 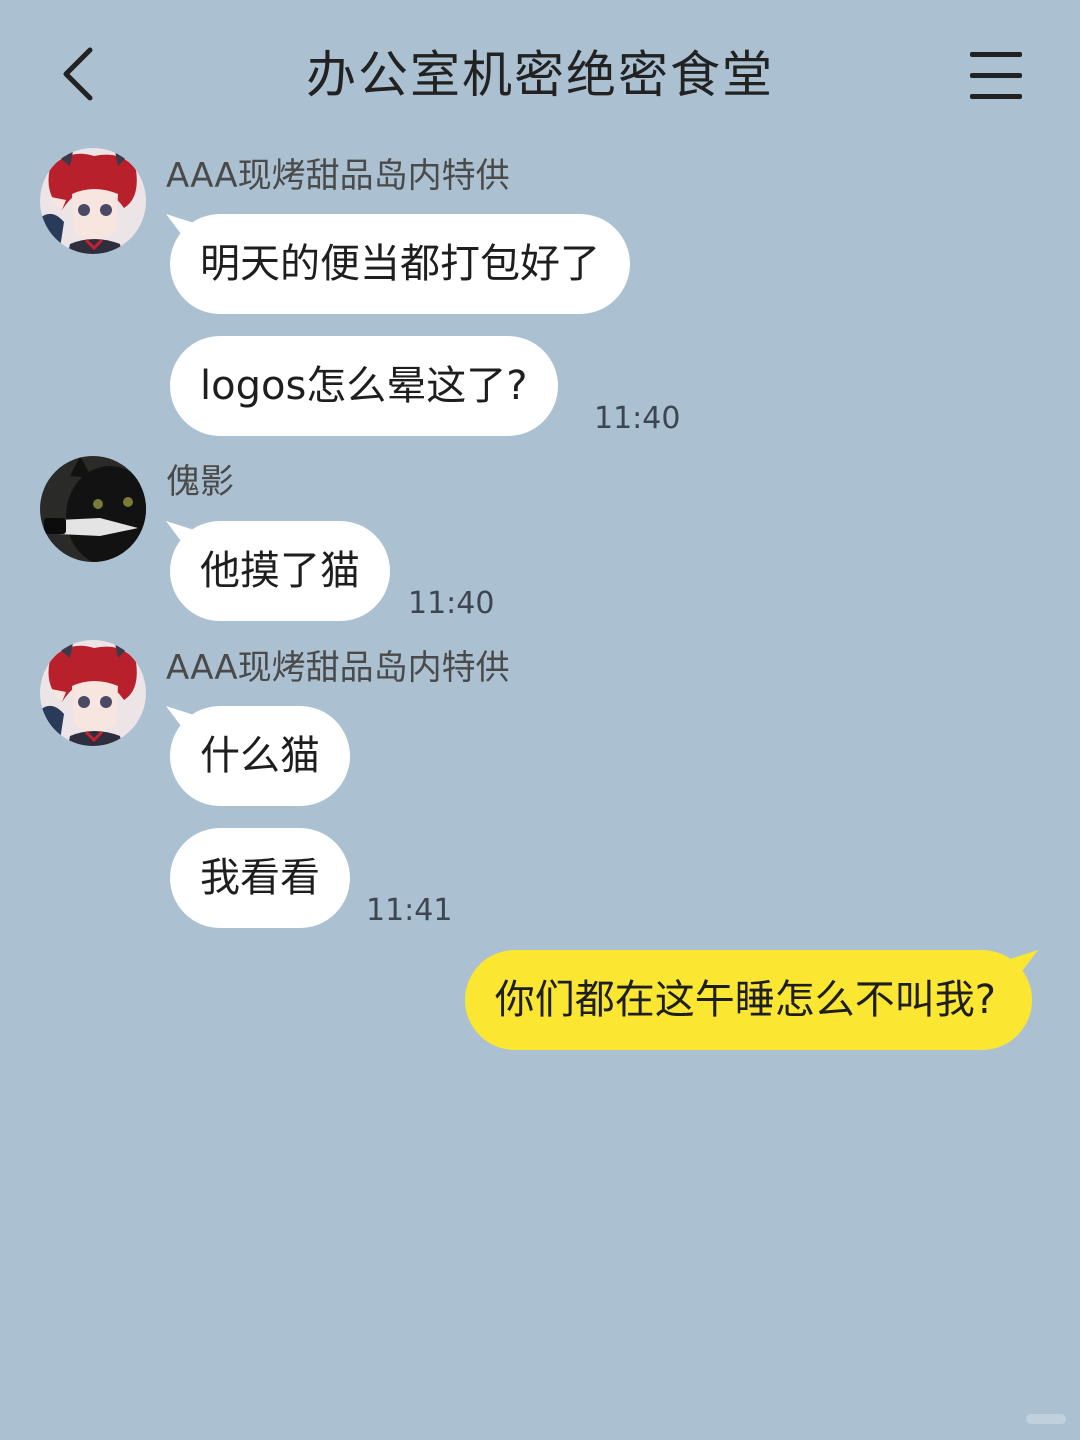 I want to click on back-button, so click(x=82, y=74).